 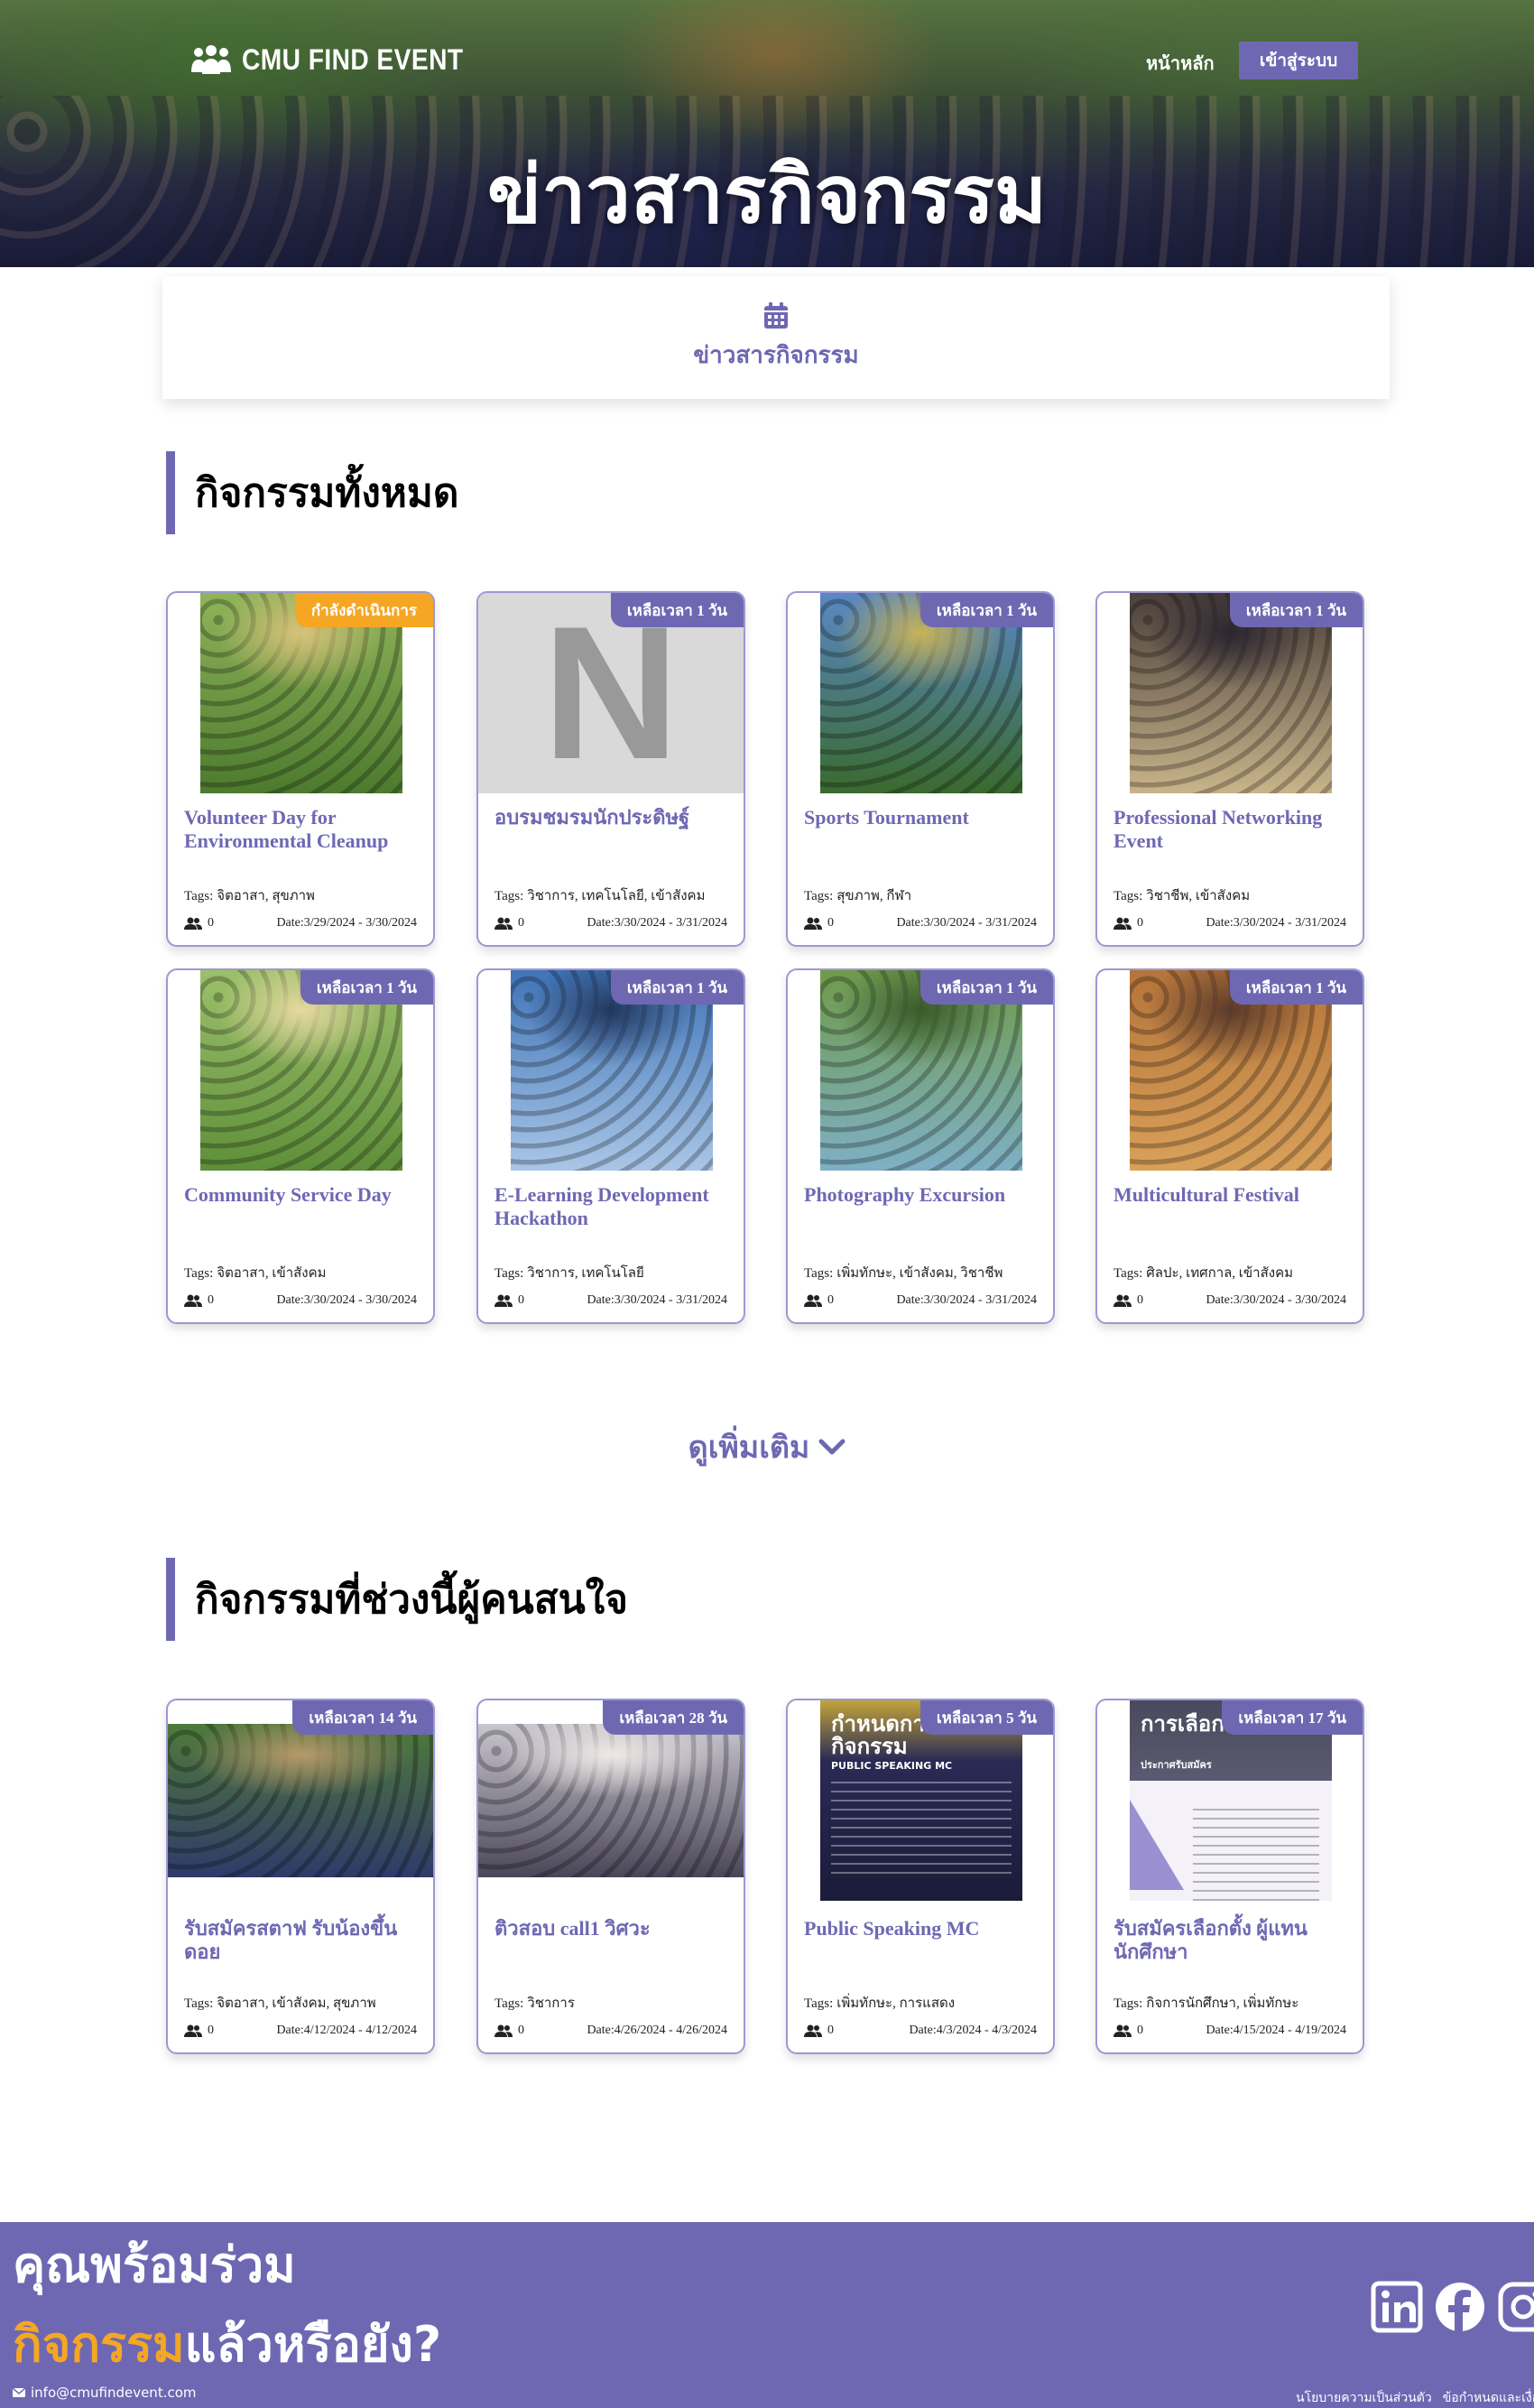 What do you see at coordinates (211, 59) in the screenshot?
I see `people-group-icon` at bounding box center [211, 59].